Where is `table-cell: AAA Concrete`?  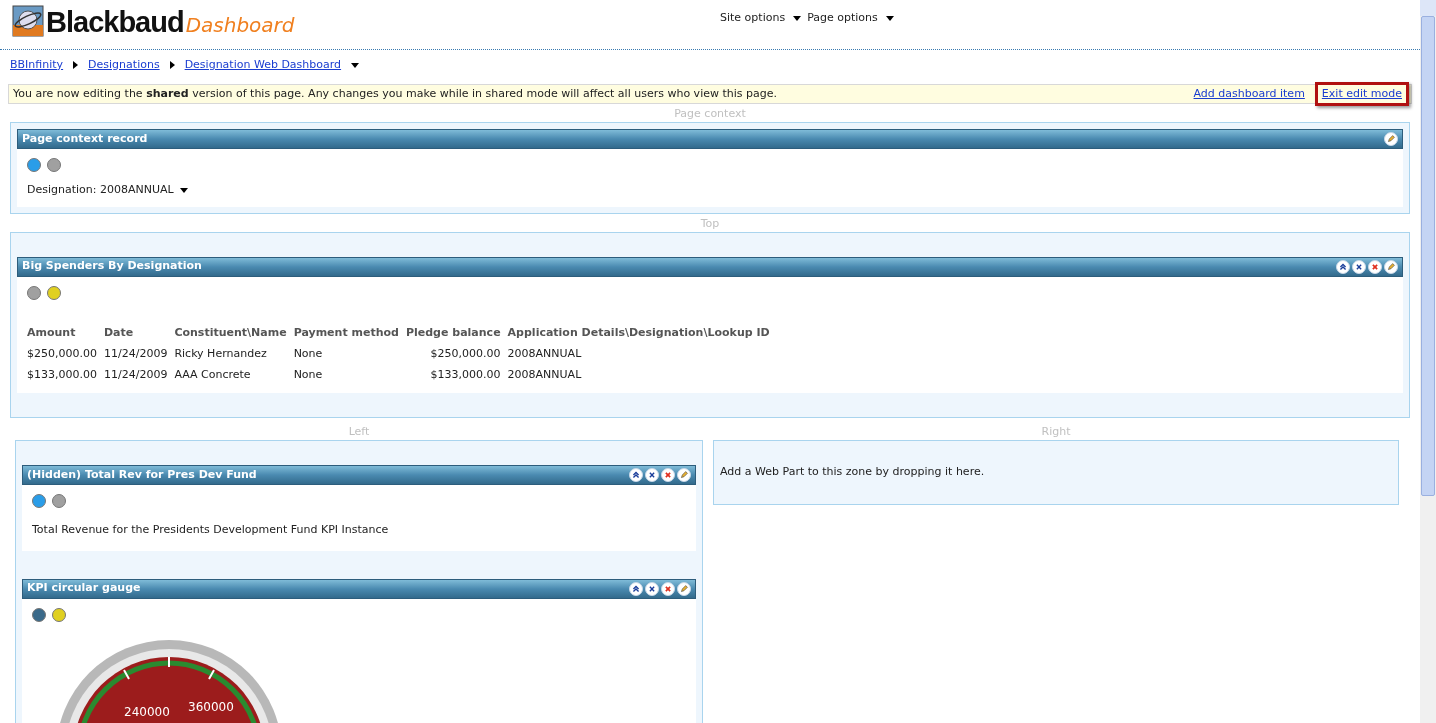
table-cell: AAA Concrete is located at coordinates (234, 374).